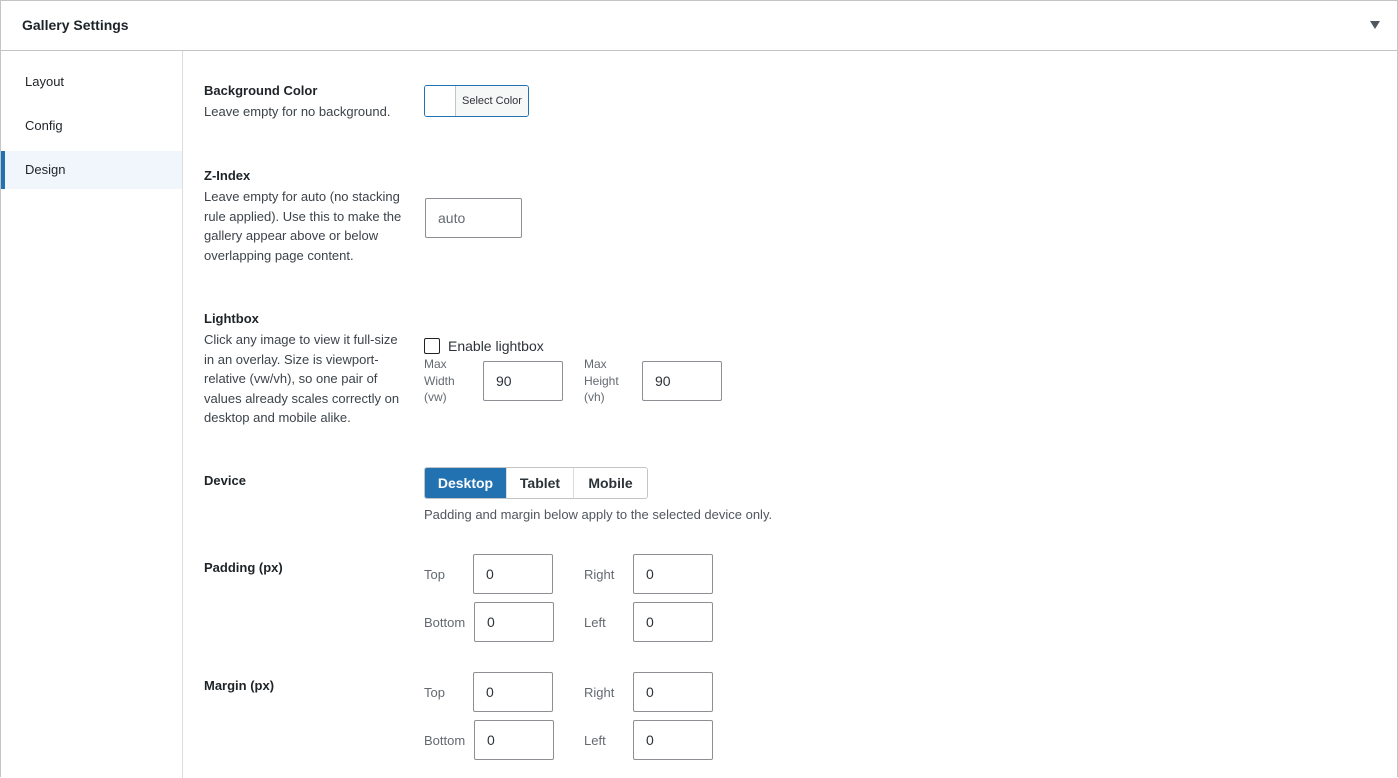 The image size is (1398, 778). I want to click on padding-right-input, so click(673, 574).